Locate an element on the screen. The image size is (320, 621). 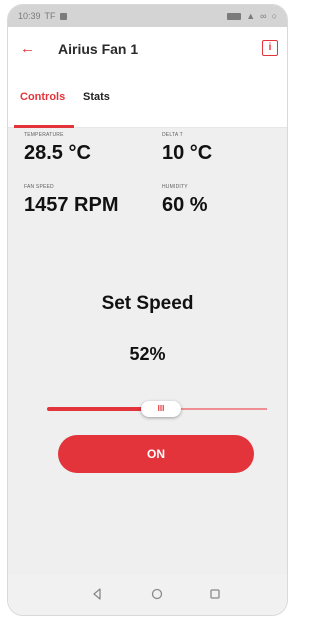
circle-home-icon is located at coordinates (157, 594).